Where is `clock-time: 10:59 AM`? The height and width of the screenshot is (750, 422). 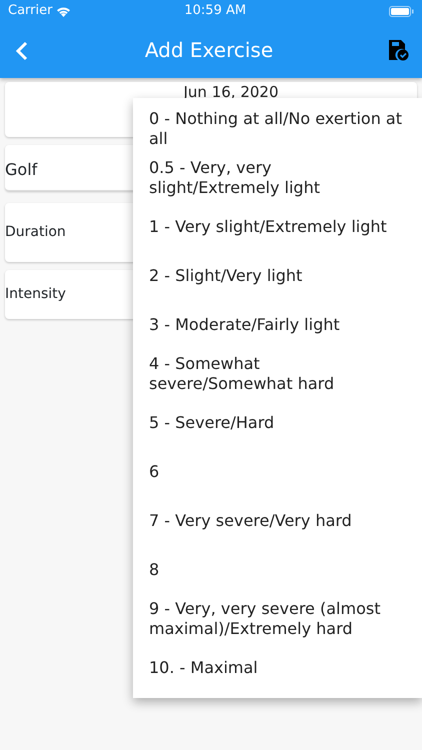 clock-time: 10:59 AM is located at coordinates (215, 11).